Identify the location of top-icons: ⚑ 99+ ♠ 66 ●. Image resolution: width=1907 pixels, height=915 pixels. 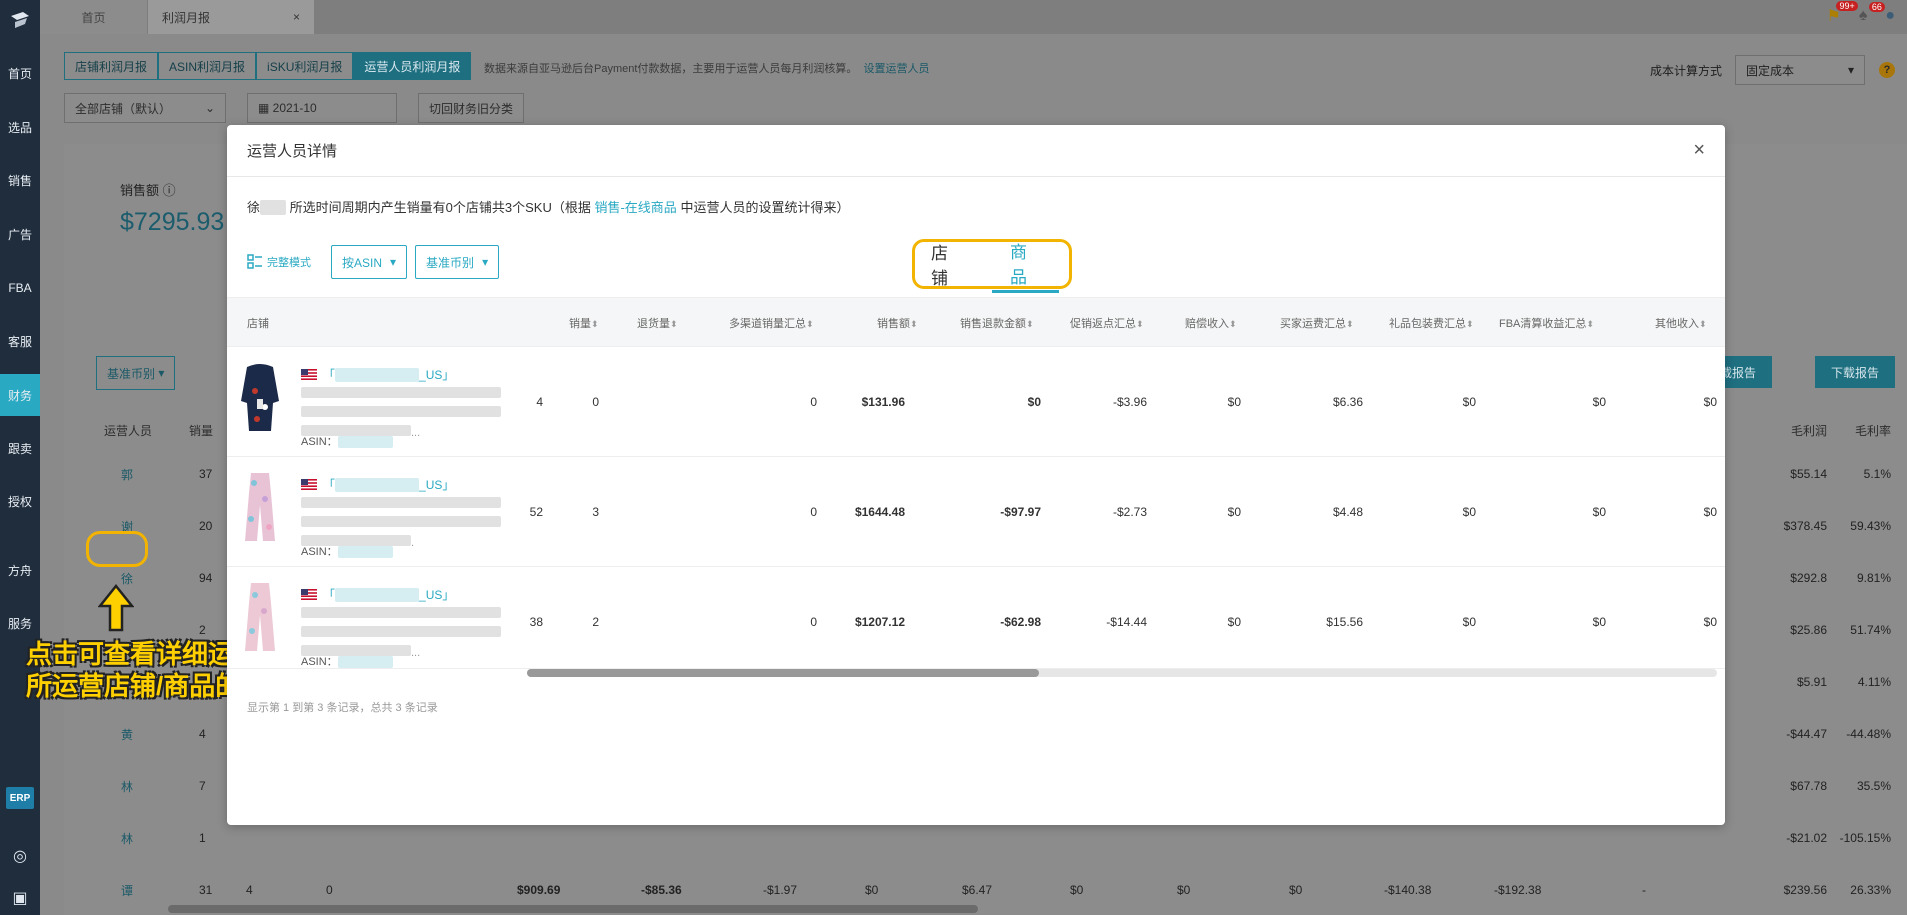
(1860, 13).